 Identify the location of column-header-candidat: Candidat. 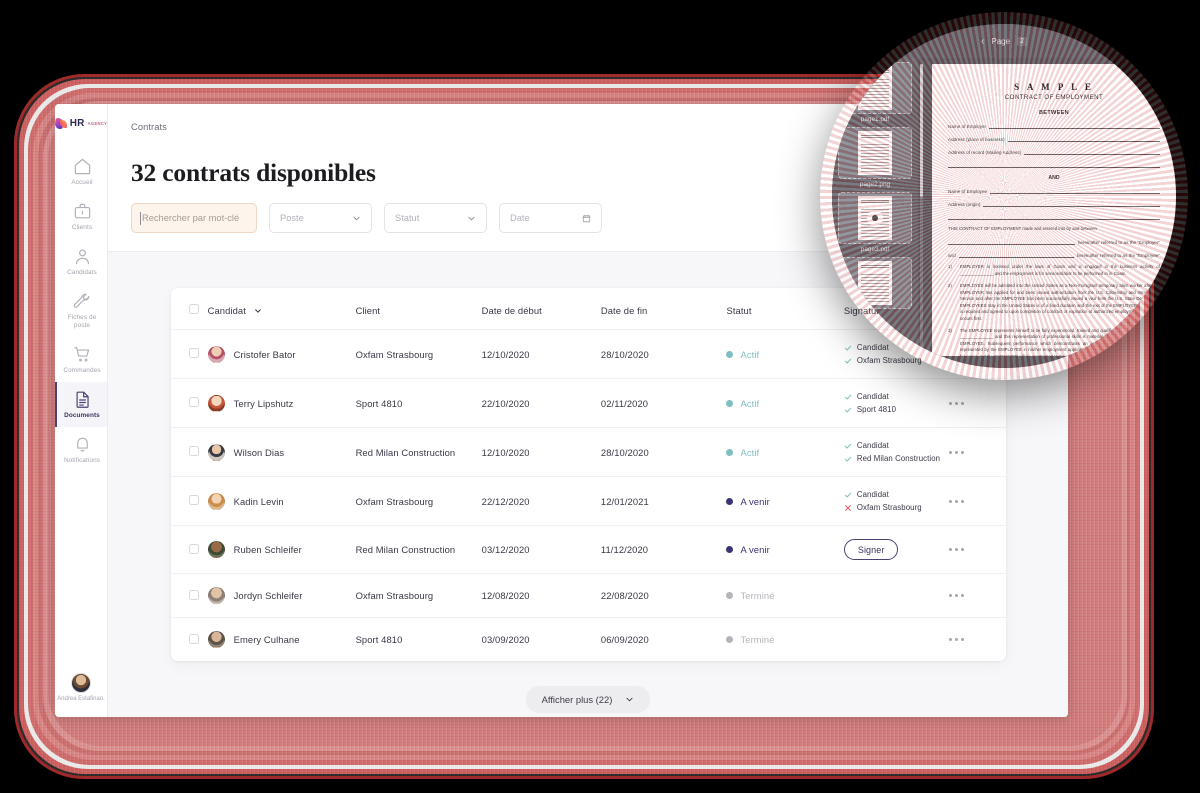
(282, 309).